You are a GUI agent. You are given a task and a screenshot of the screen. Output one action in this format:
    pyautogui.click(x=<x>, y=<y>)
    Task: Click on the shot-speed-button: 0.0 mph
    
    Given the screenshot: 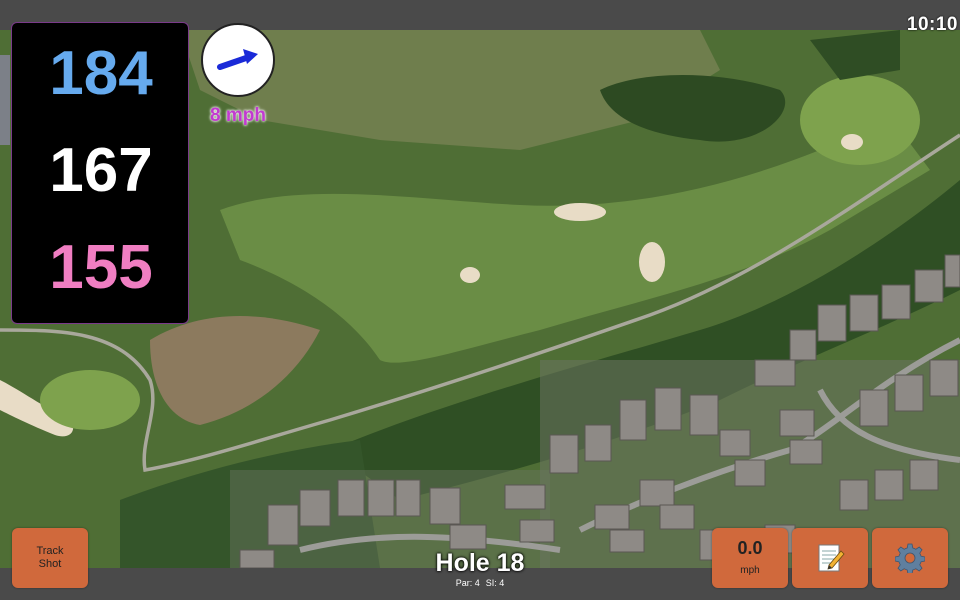 What is the action you would take?
    pyautogui.click(x=750, y=558)
    